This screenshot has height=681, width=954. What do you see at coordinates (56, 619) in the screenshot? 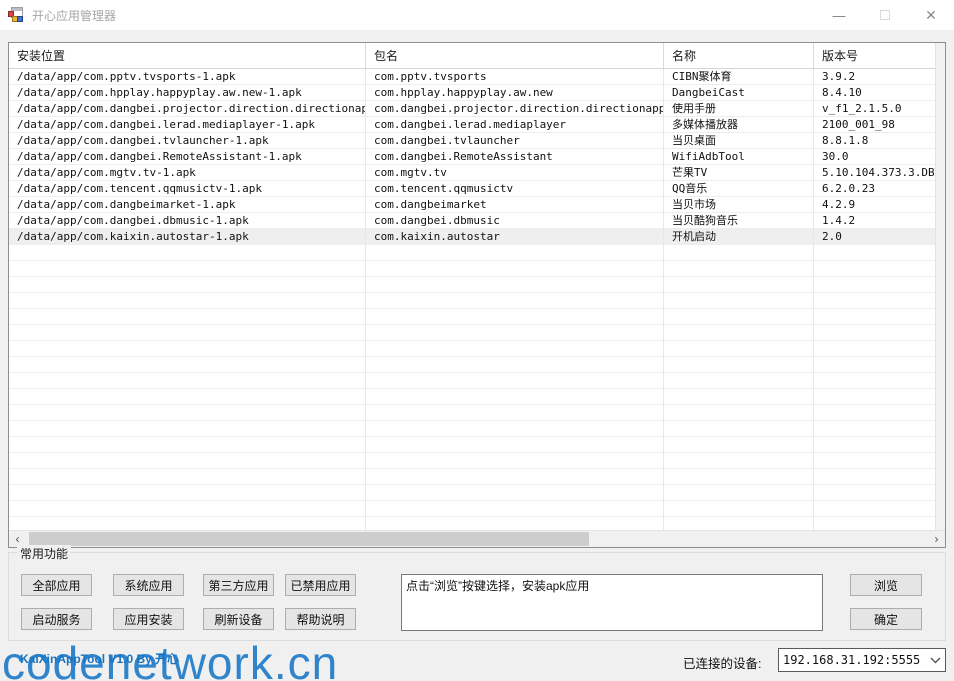
I see `start-service-button: 启动服务` at bounding box center [56, 619].